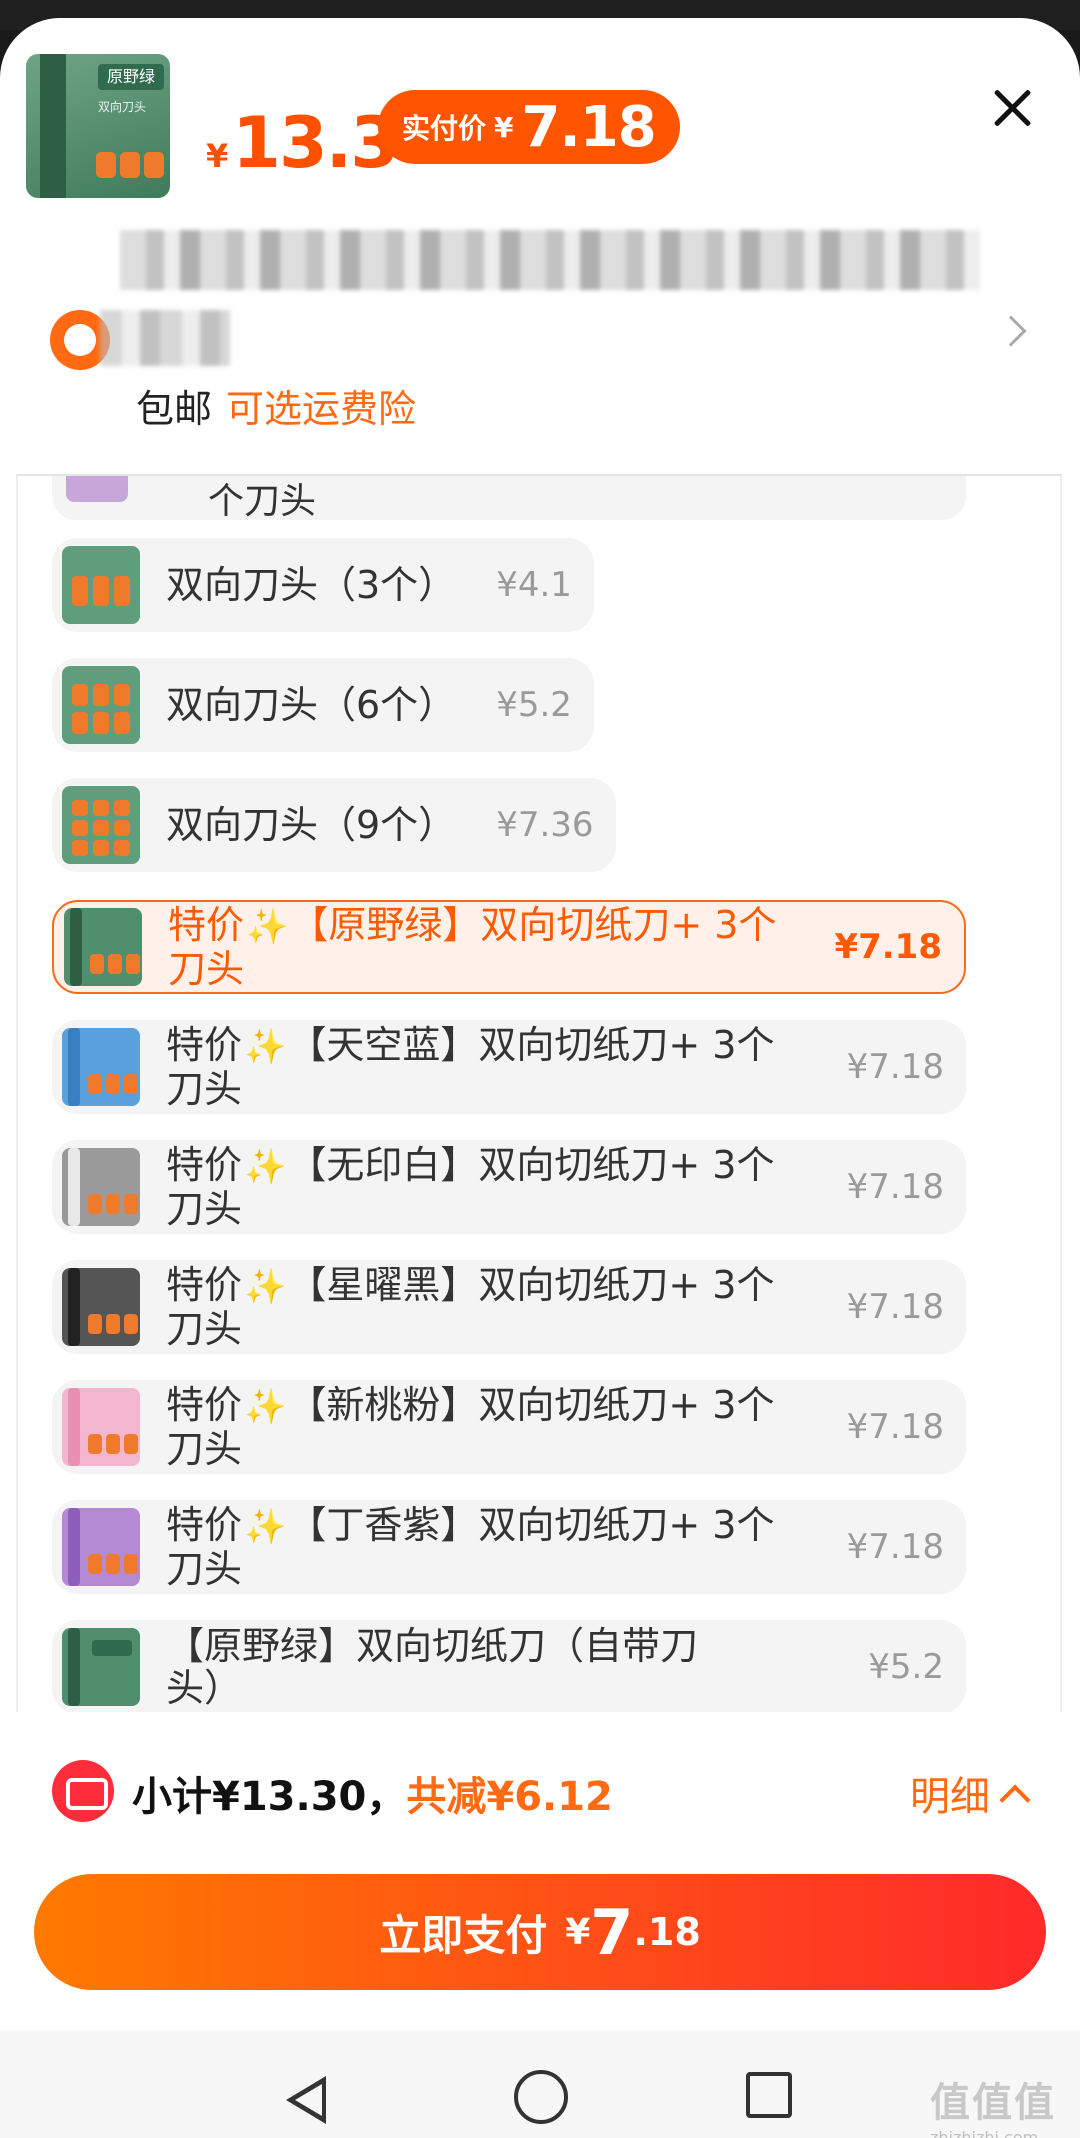  What do you see at coordinates (463, 1935) in the screenshot?
I see `pay-now-label: 立即支付` at bounding box center [463, 1935].